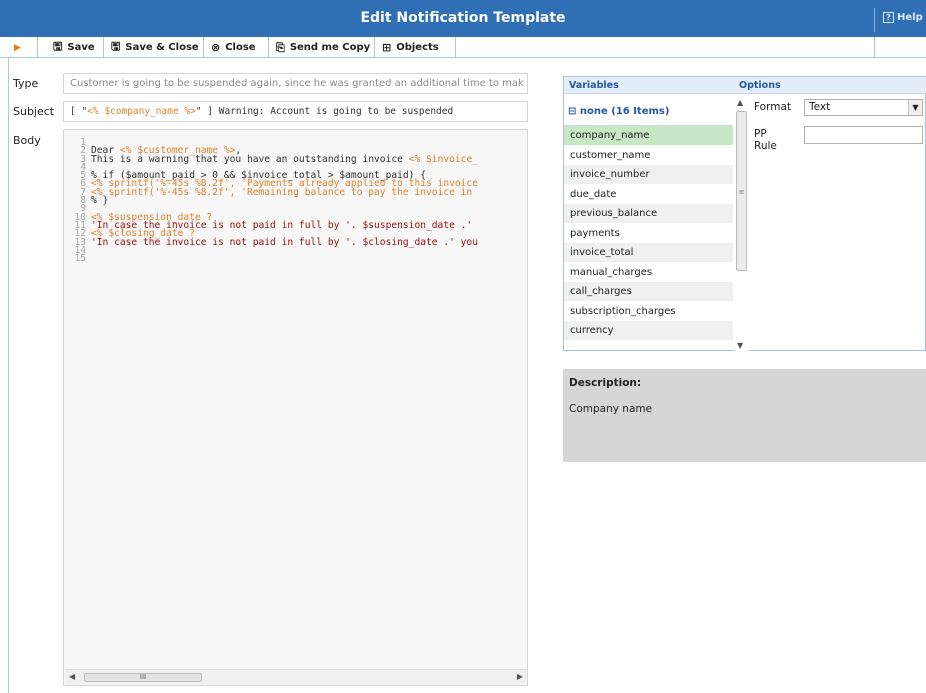 The width and height of the screenshot is (926, 693). What do you see at coordinates (648, 272) in the screenshot?
I see `variable-item: manual_charges` at bounding box center [648, 272].